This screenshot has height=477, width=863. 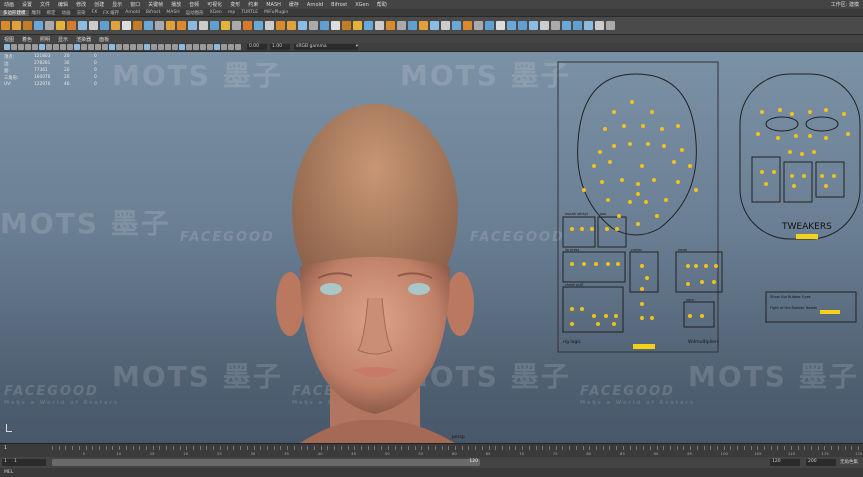 What do you see at coordinates (81, 4) in the screenshot?
I see `menu-item: 修改` at bounding box center [81, 4].